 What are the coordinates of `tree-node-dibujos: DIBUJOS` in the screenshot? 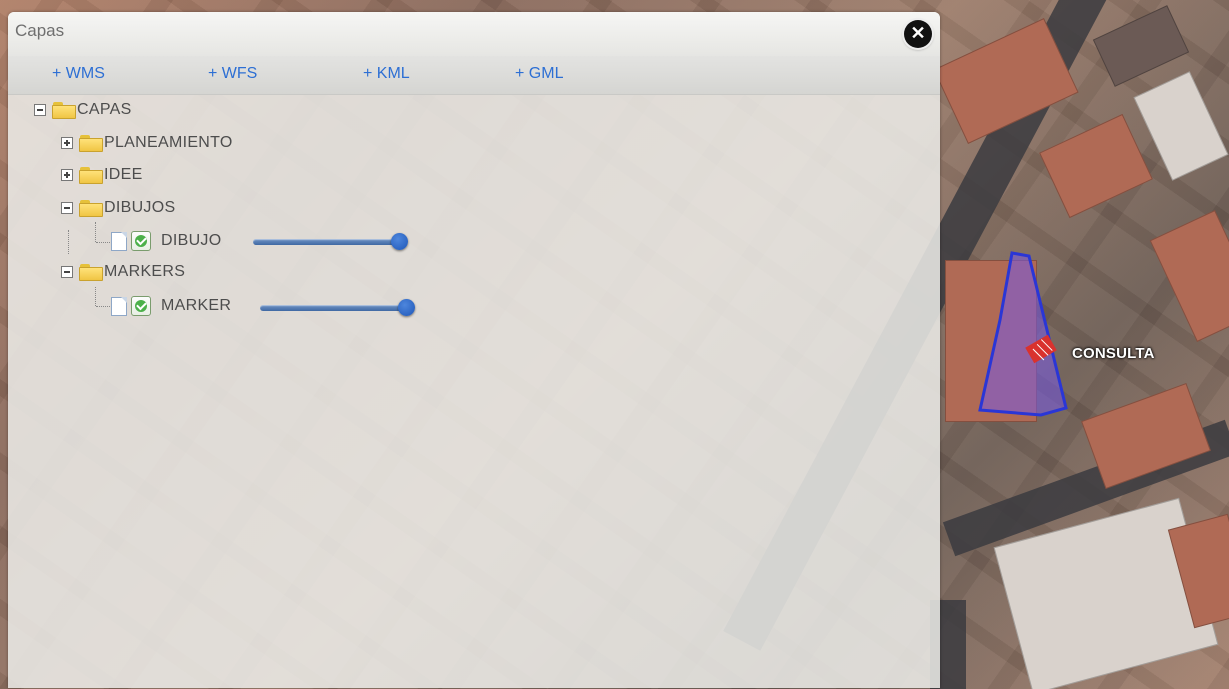 It's located at (118, 208).